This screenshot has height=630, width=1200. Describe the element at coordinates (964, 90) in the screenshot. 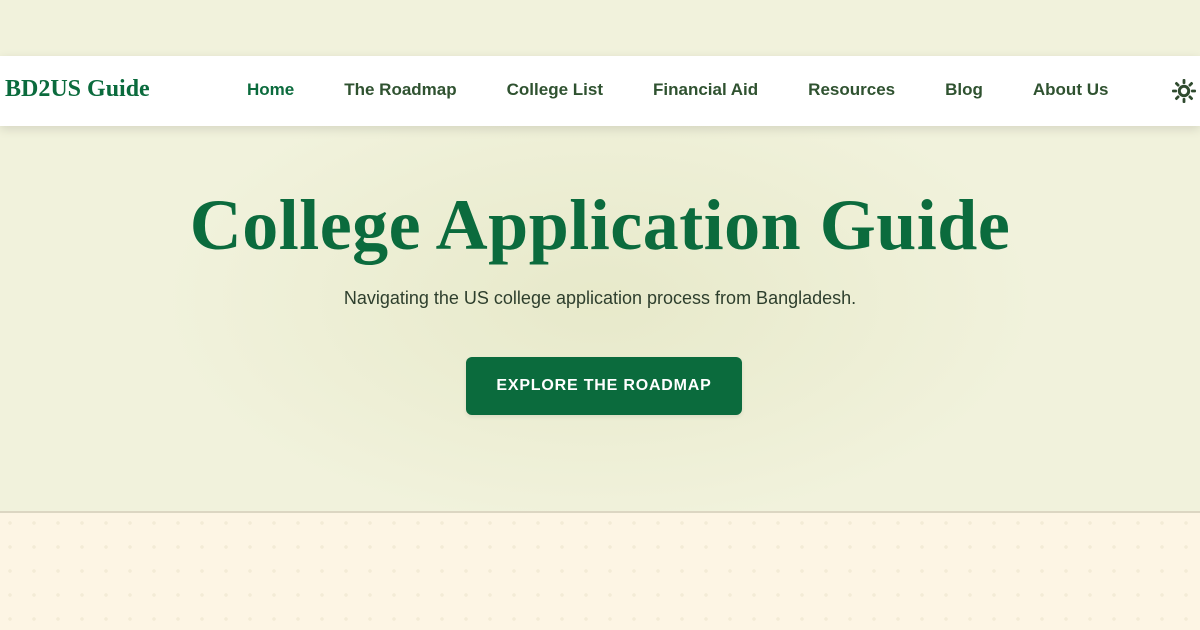

I see `nav-item-blog: Blog` at that location.